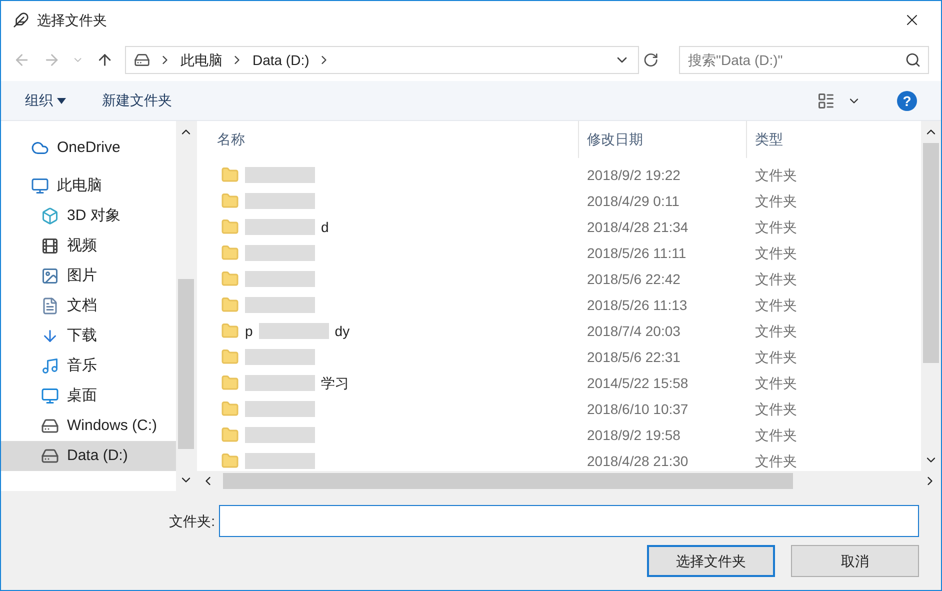 The image size is (942, 591). I want to click on file-row: d 2018/4/28 21:34 文件夹, so click(559, 227).